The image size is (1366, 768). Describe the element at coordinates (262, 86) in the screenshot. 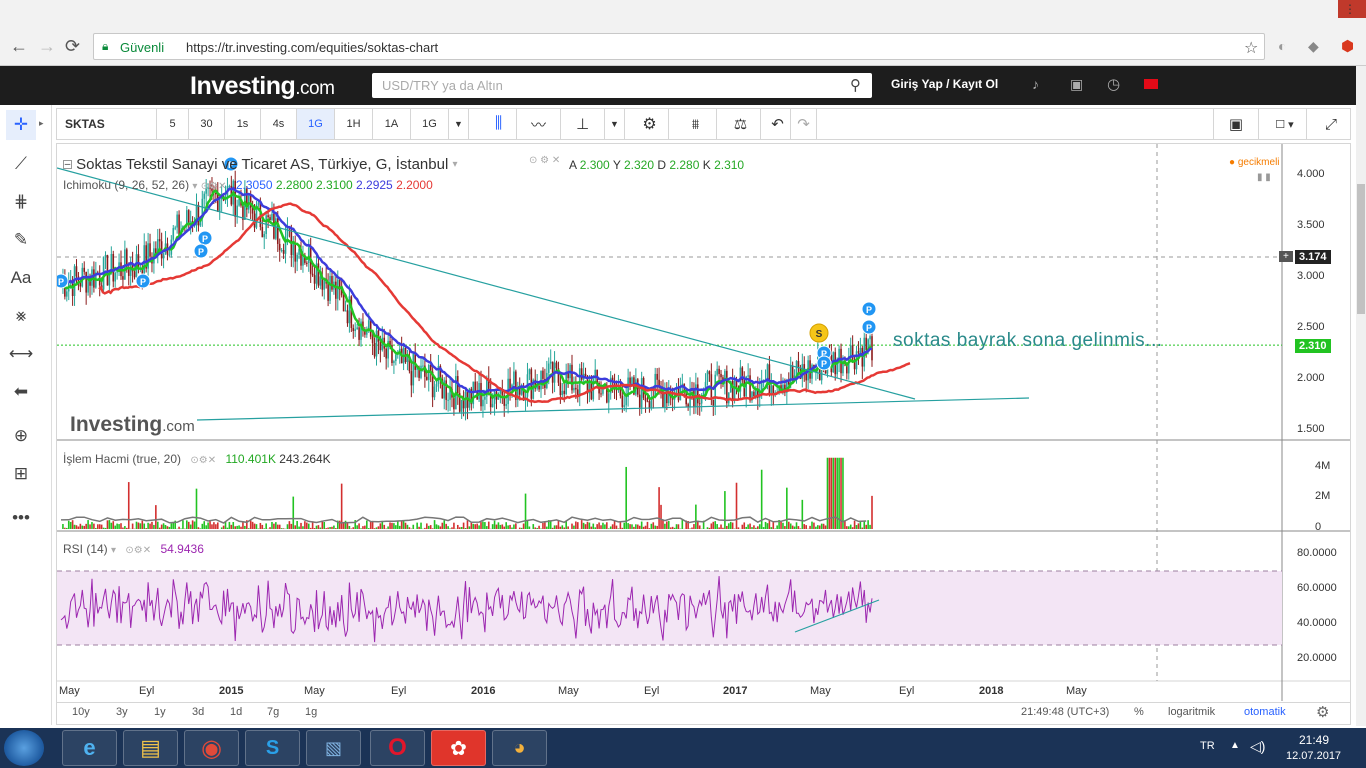

I see `site-logo: Investing.com` at that location.